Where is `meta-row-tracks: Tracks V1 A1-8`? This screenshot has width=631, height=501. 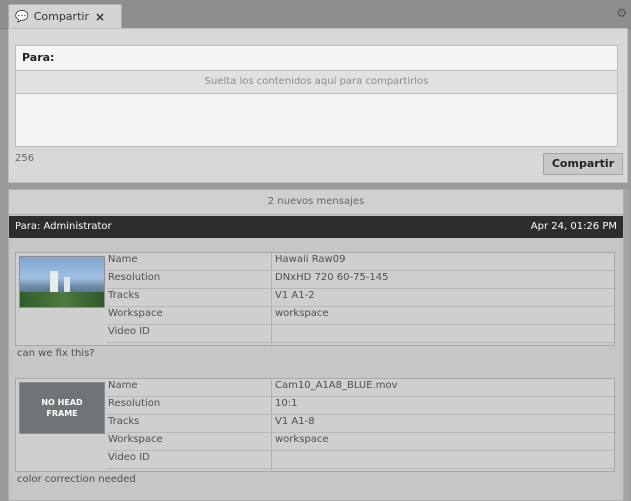 meta-row-tracks: Tracks V1 A1-8 is located at coordinates (360, 424).